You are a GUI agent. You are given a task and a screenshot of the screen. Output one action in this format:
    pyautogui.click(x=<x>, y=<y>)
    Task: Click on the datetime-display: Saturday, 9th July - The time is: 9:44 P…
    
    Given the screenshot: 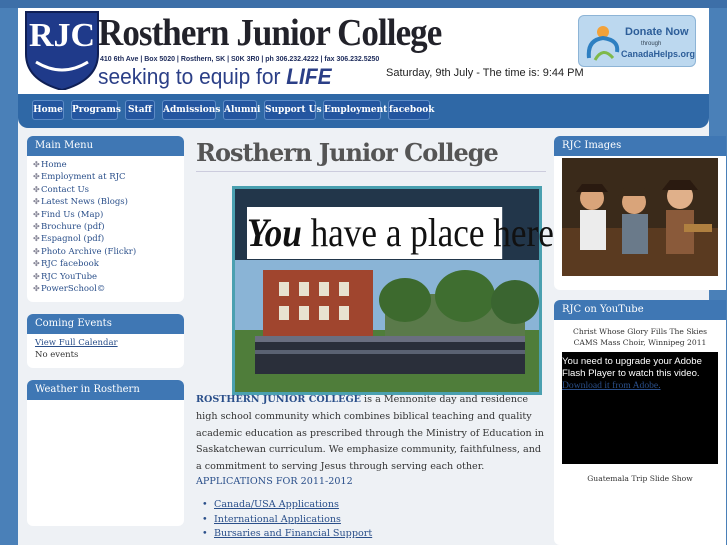 What is the action you would take?
    pyautogui.click(x=485, y=73)
    